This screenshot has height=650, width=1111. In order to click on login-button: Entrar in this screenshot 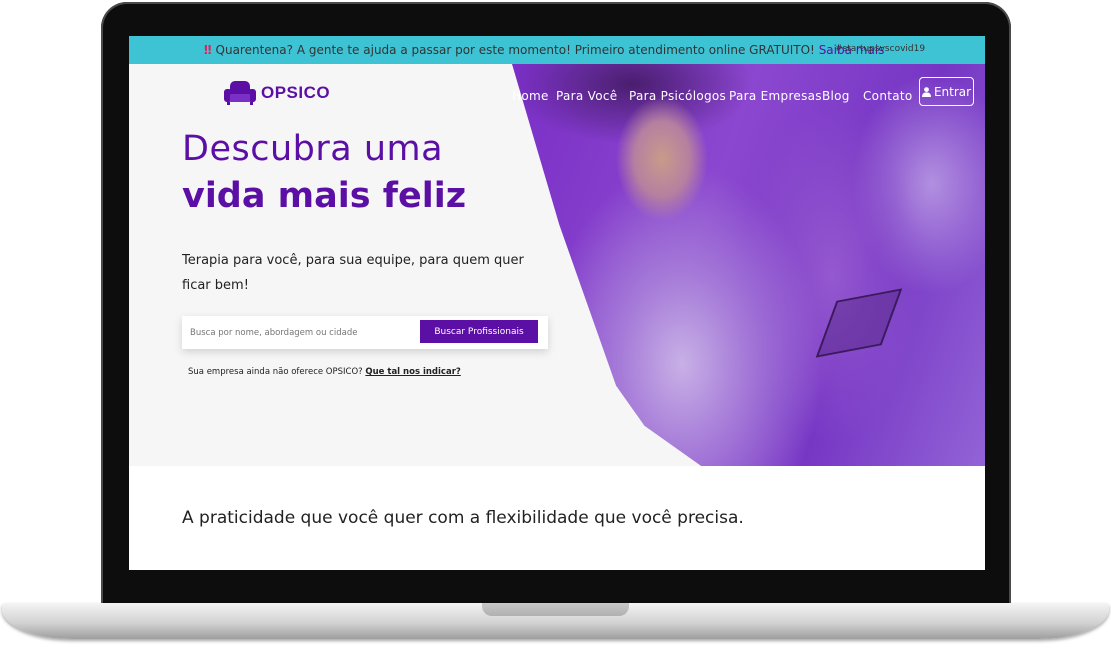, I will do `click(946, 91)`.